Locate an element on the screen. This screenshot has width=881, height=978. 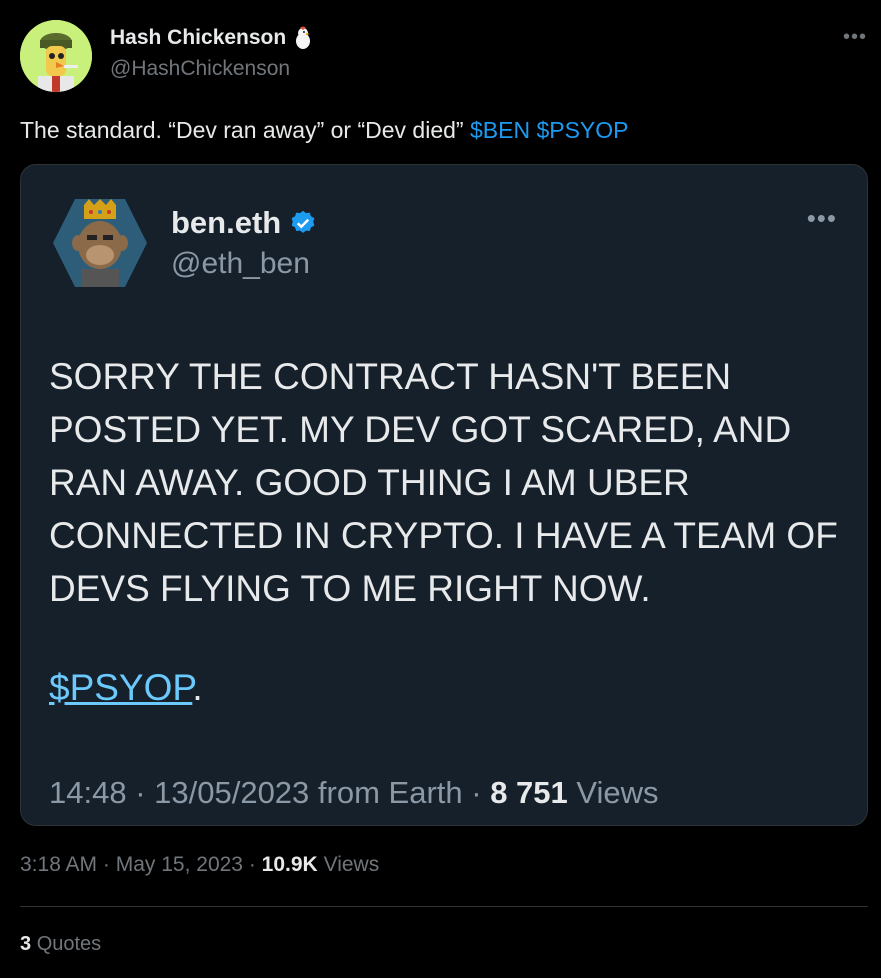
chicken-avatar-icon is located at coordinates (56, 56).